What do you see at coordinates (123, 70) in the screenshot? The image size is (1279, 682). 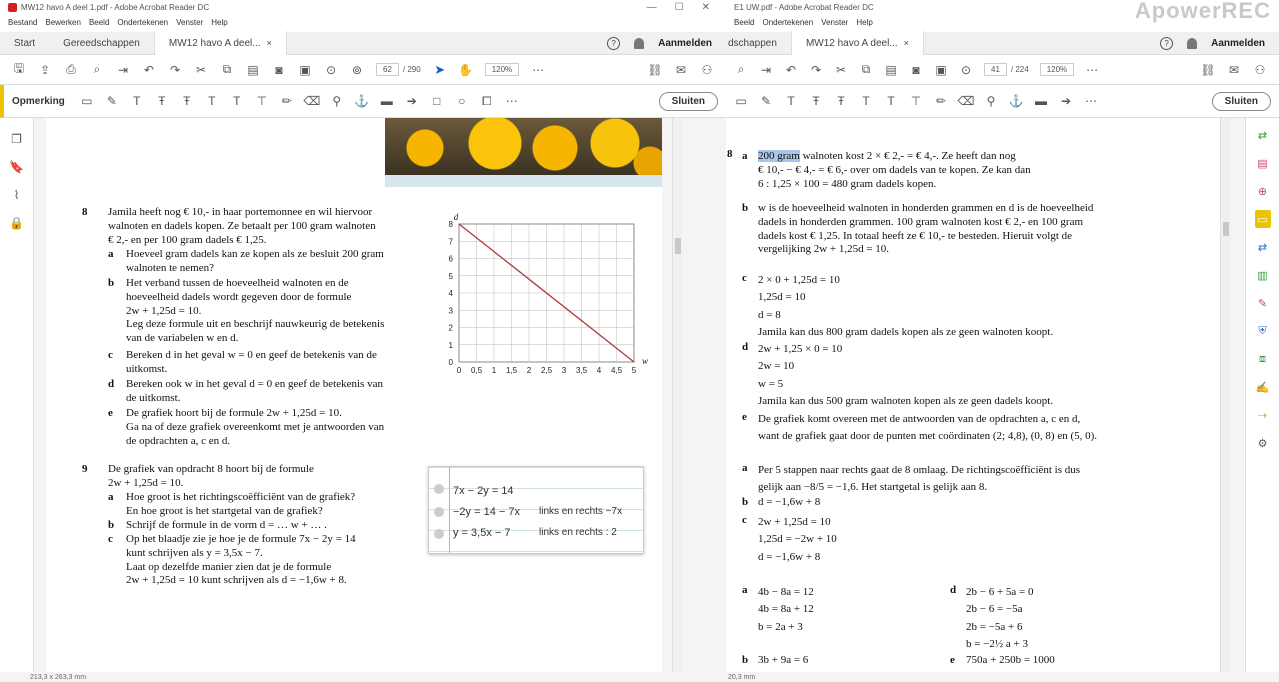 I see `share-icon: ⇥` at bounding box center [123, 70].